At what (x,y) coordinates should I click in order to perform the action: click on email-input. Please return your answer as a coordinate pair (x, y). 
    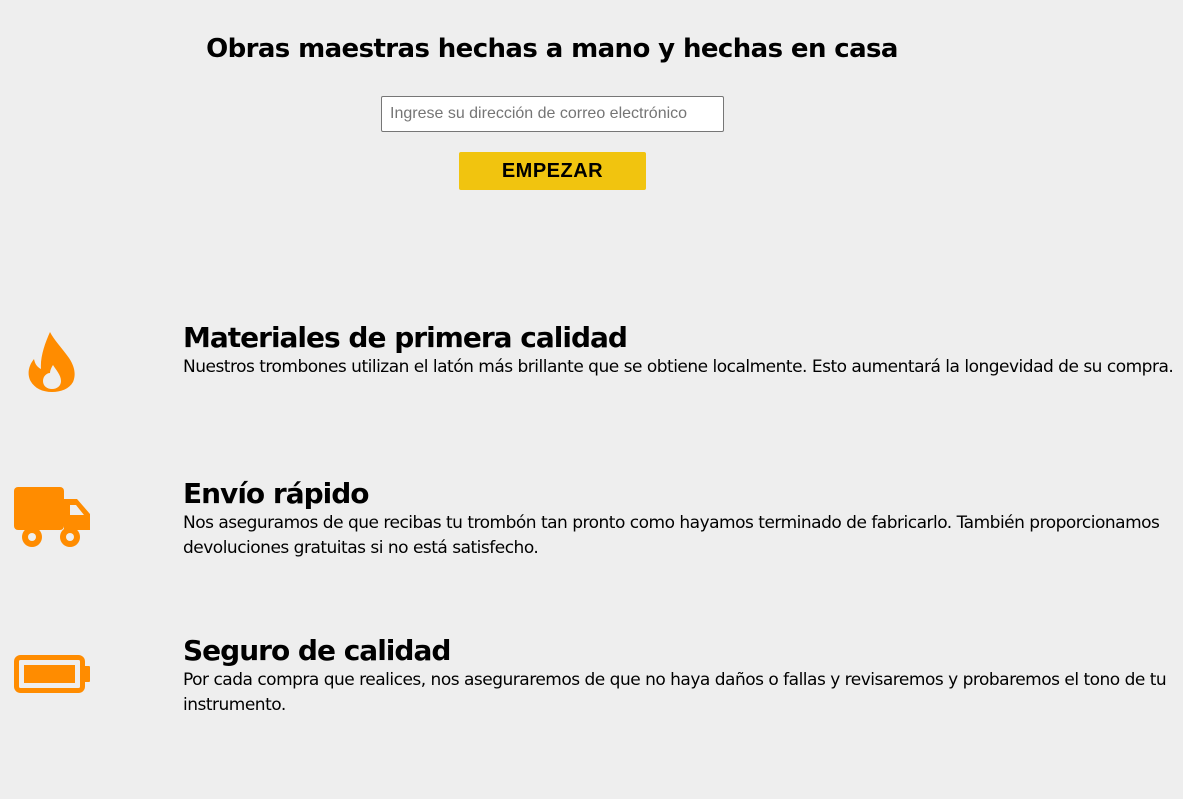
    Looking at the image, I should click on (552, 114).